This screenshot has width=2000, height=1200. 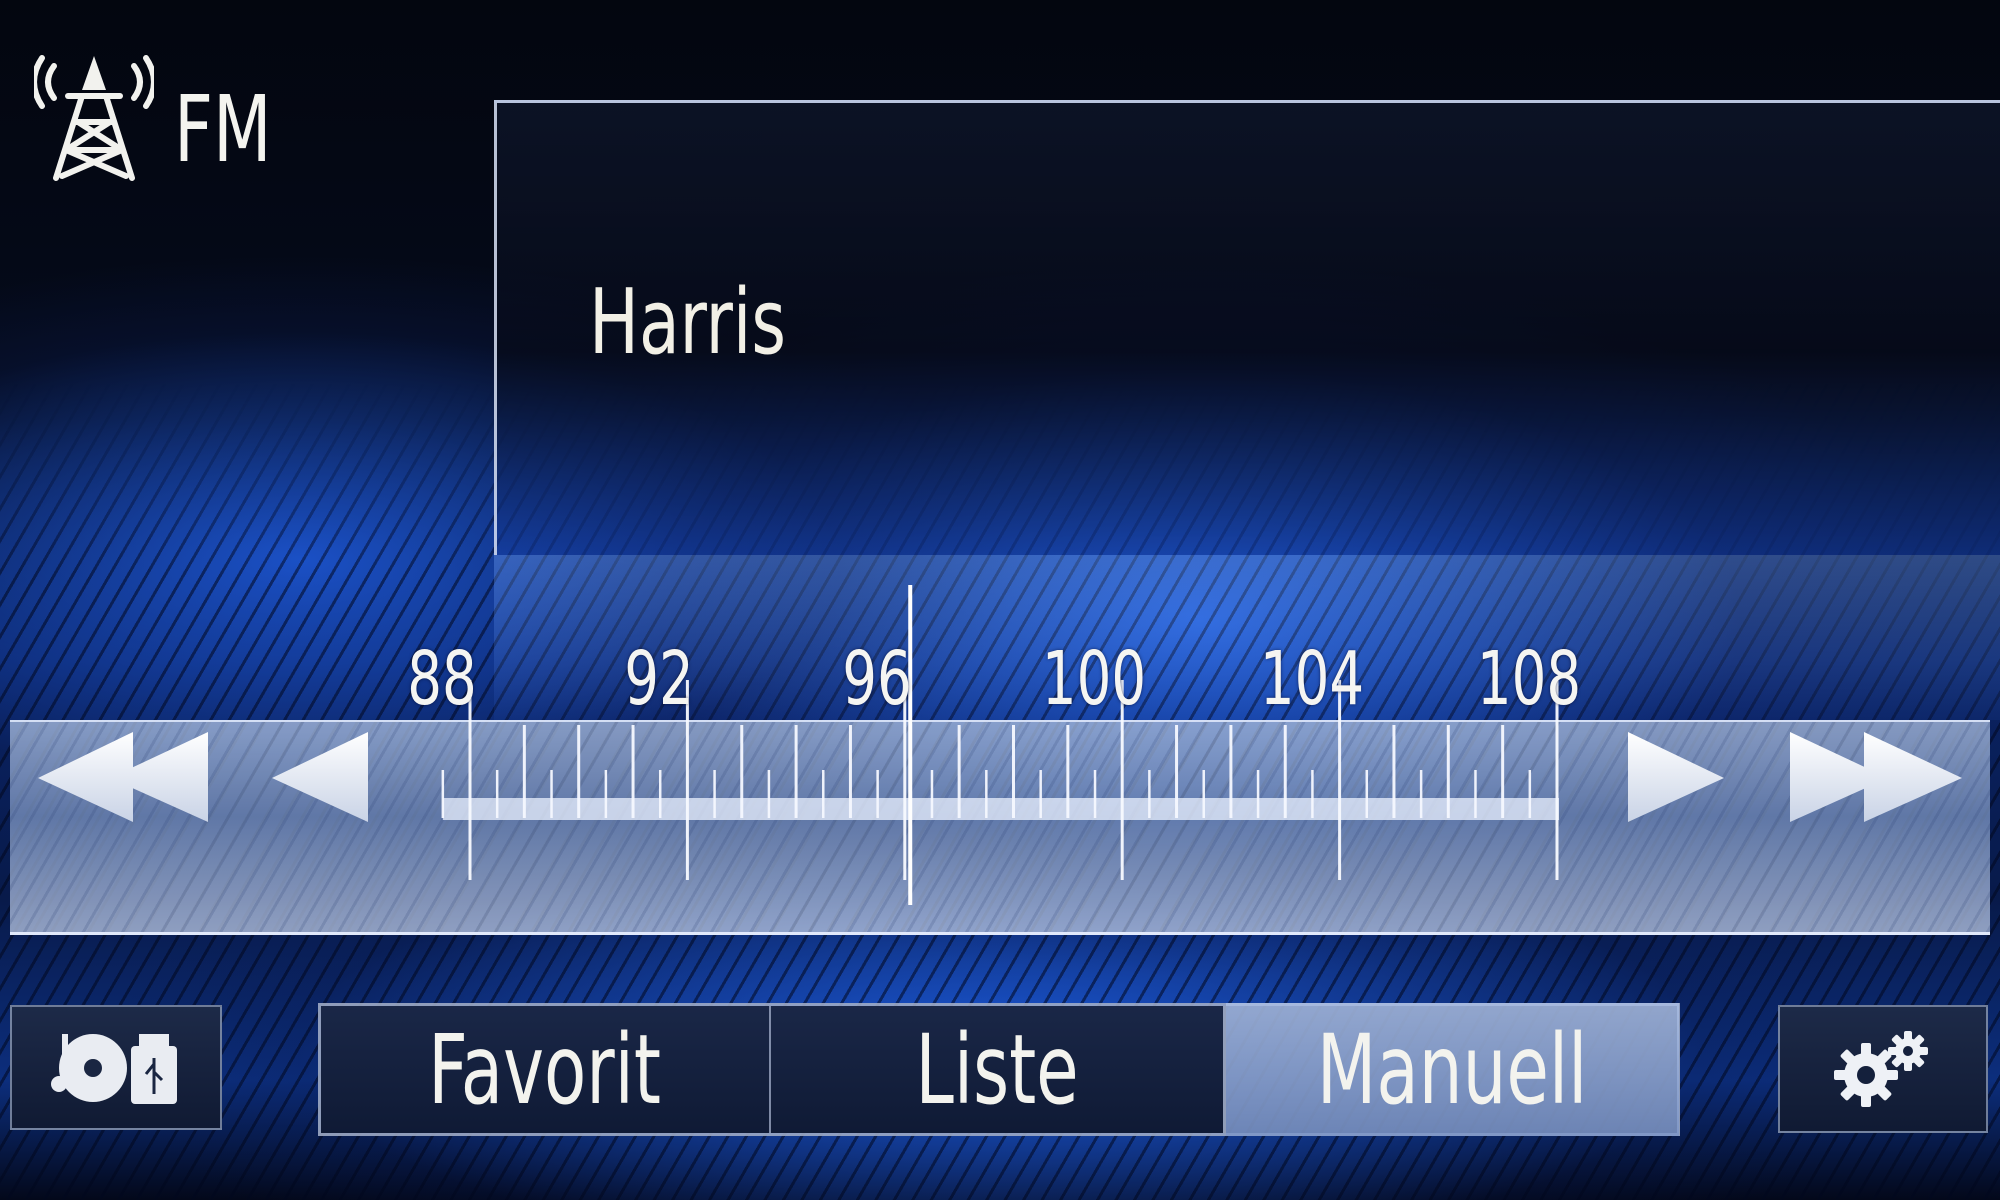 I want to click on dial-frequency-label: 88, so click(x=442, y=679).